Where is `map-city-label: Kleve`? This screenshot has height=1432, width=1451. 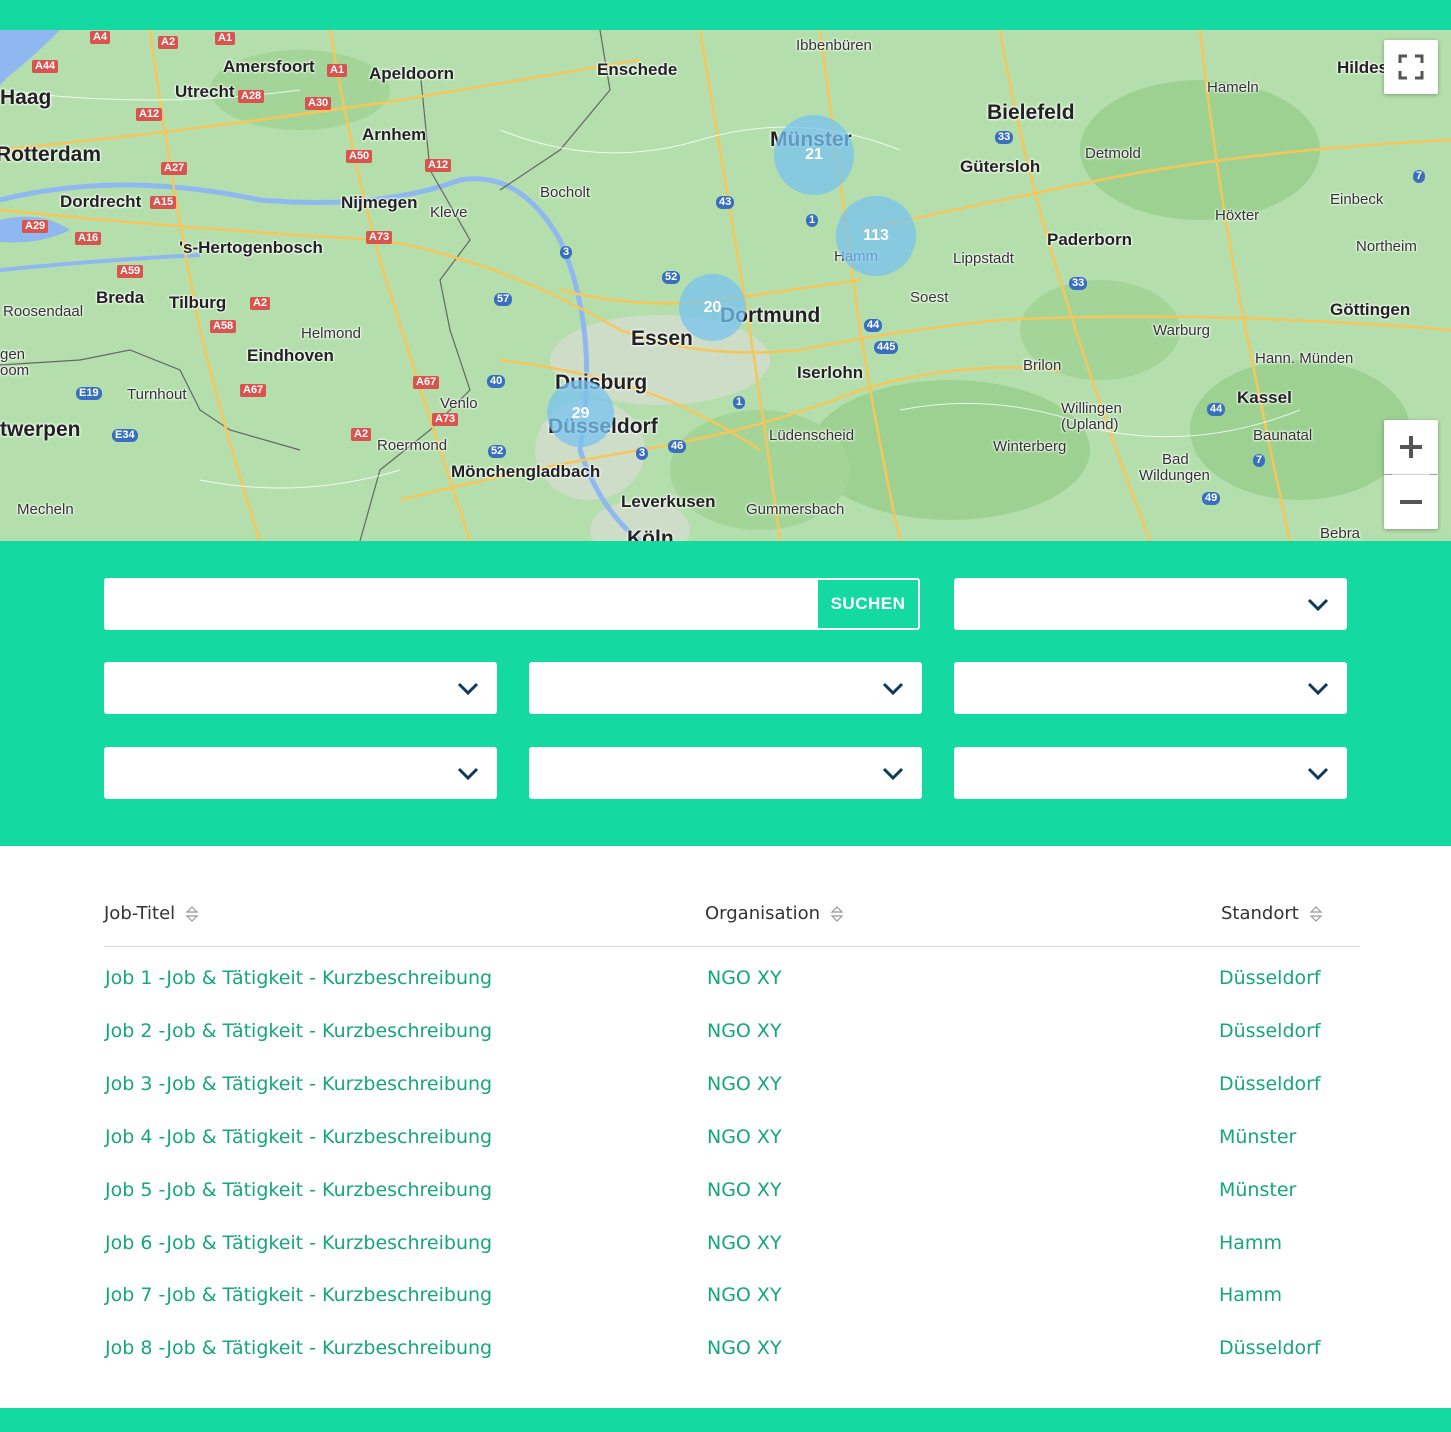
map-city-label: Kleve is located at coordinates (449, 212).